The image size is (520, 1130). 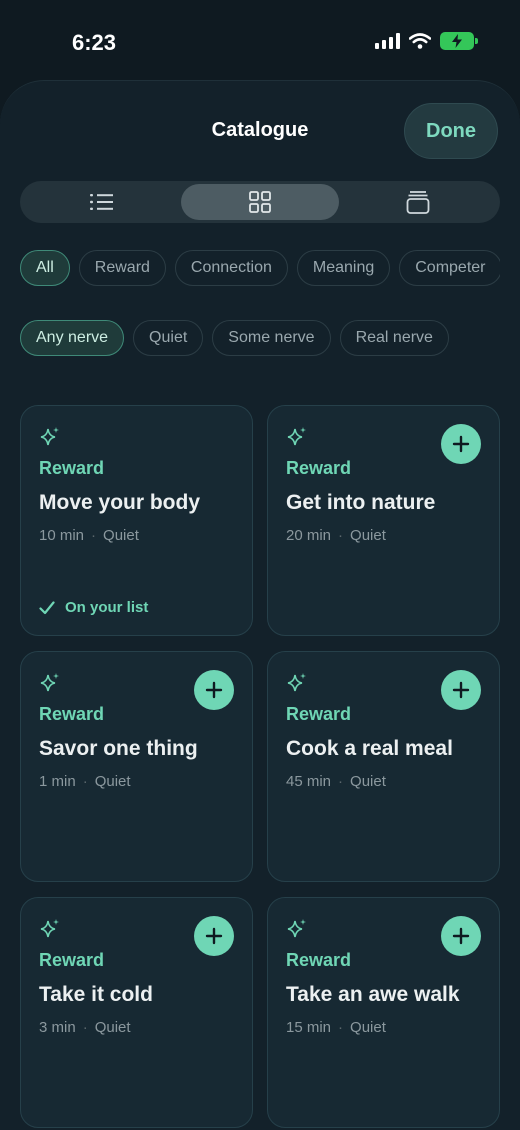 I want to click on card-meta: 3 min · Quiet, so click(x=85, y=1027).